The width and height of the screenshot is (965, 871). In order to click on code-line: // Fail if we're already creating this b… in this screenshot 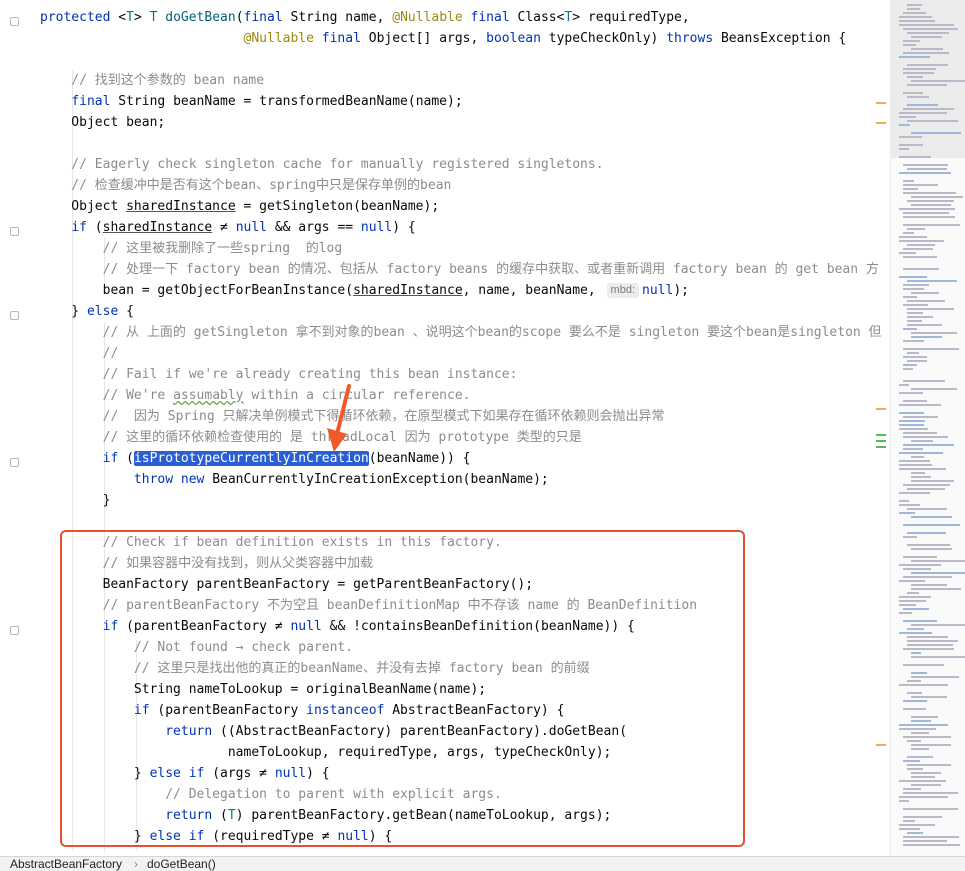, I will do `click(279, 374)`.